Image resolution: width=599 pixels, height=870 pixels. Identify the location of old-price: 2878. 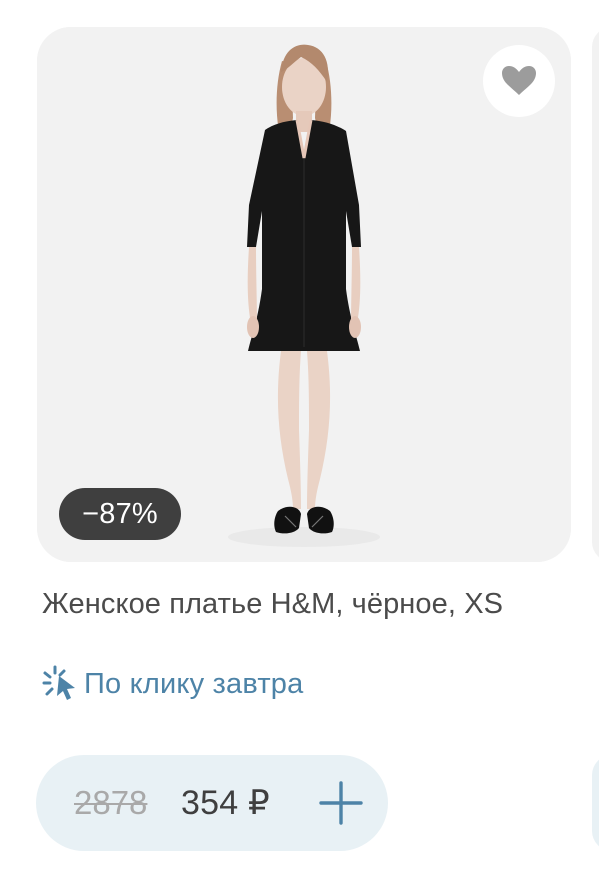
(111, 802).